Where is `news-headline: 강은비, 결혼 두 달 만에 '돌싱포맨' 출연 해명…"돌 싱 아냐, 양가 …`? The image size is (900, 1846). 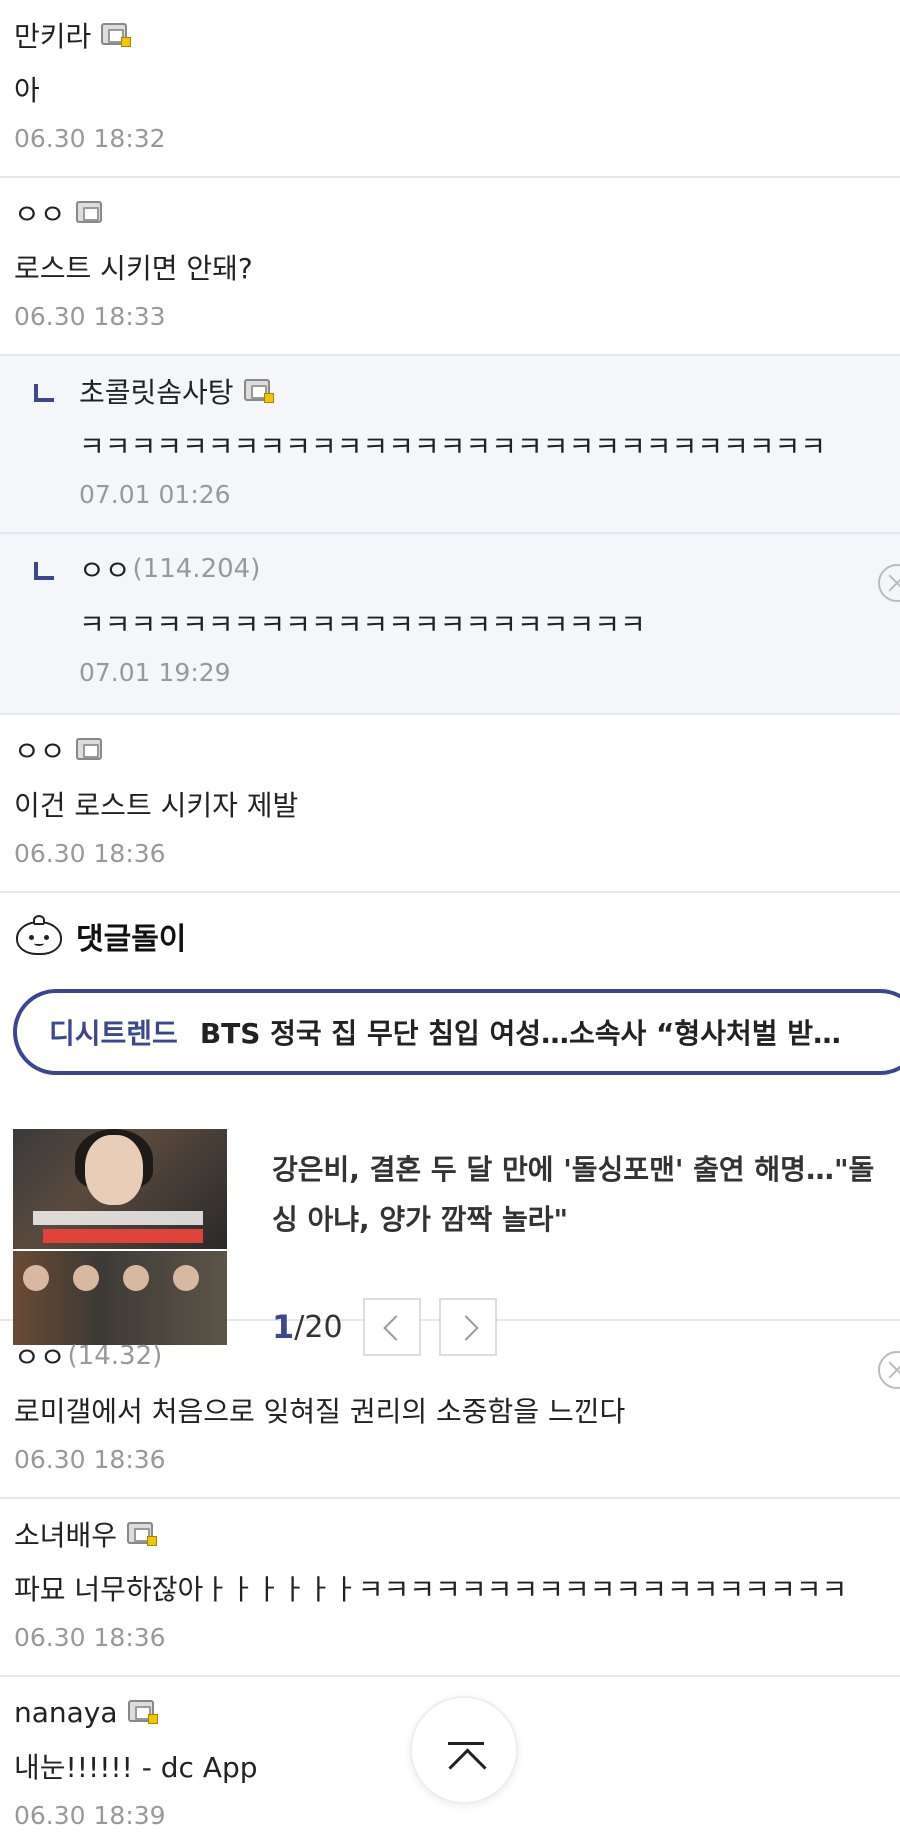
news-headline: 강은비, 결혼 두 달 만에 '돌싱포맨' 출연 해명…"돌 싱 아냐, 양가 … is located at coordinates (586, 1195).